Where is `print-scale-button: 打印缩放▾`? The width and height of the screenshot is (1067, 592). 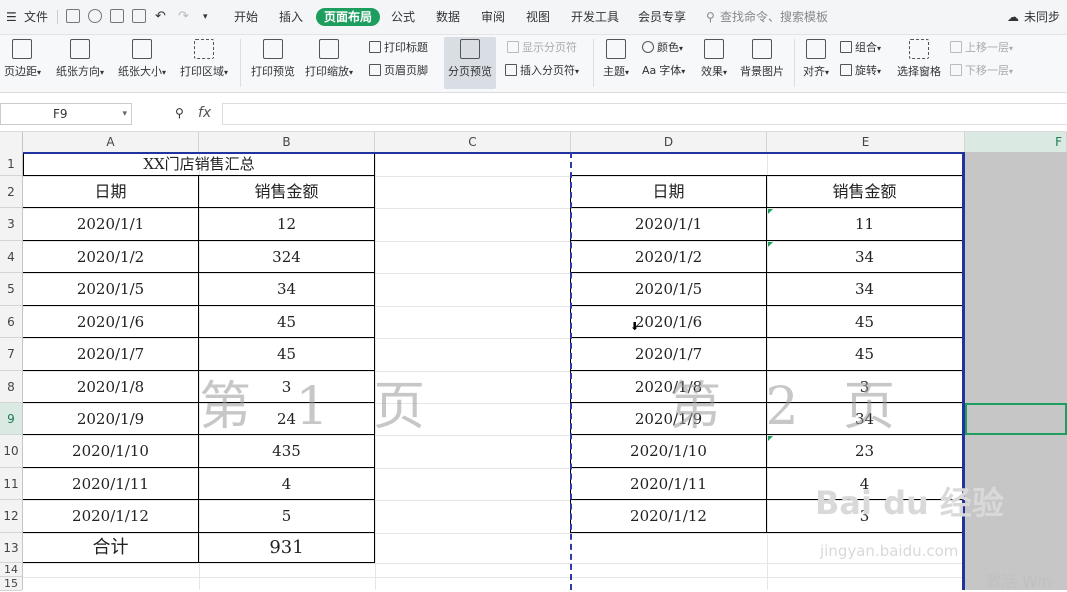 print-scale-button: 打印缩放▾ is located at coordinates (329, 59).